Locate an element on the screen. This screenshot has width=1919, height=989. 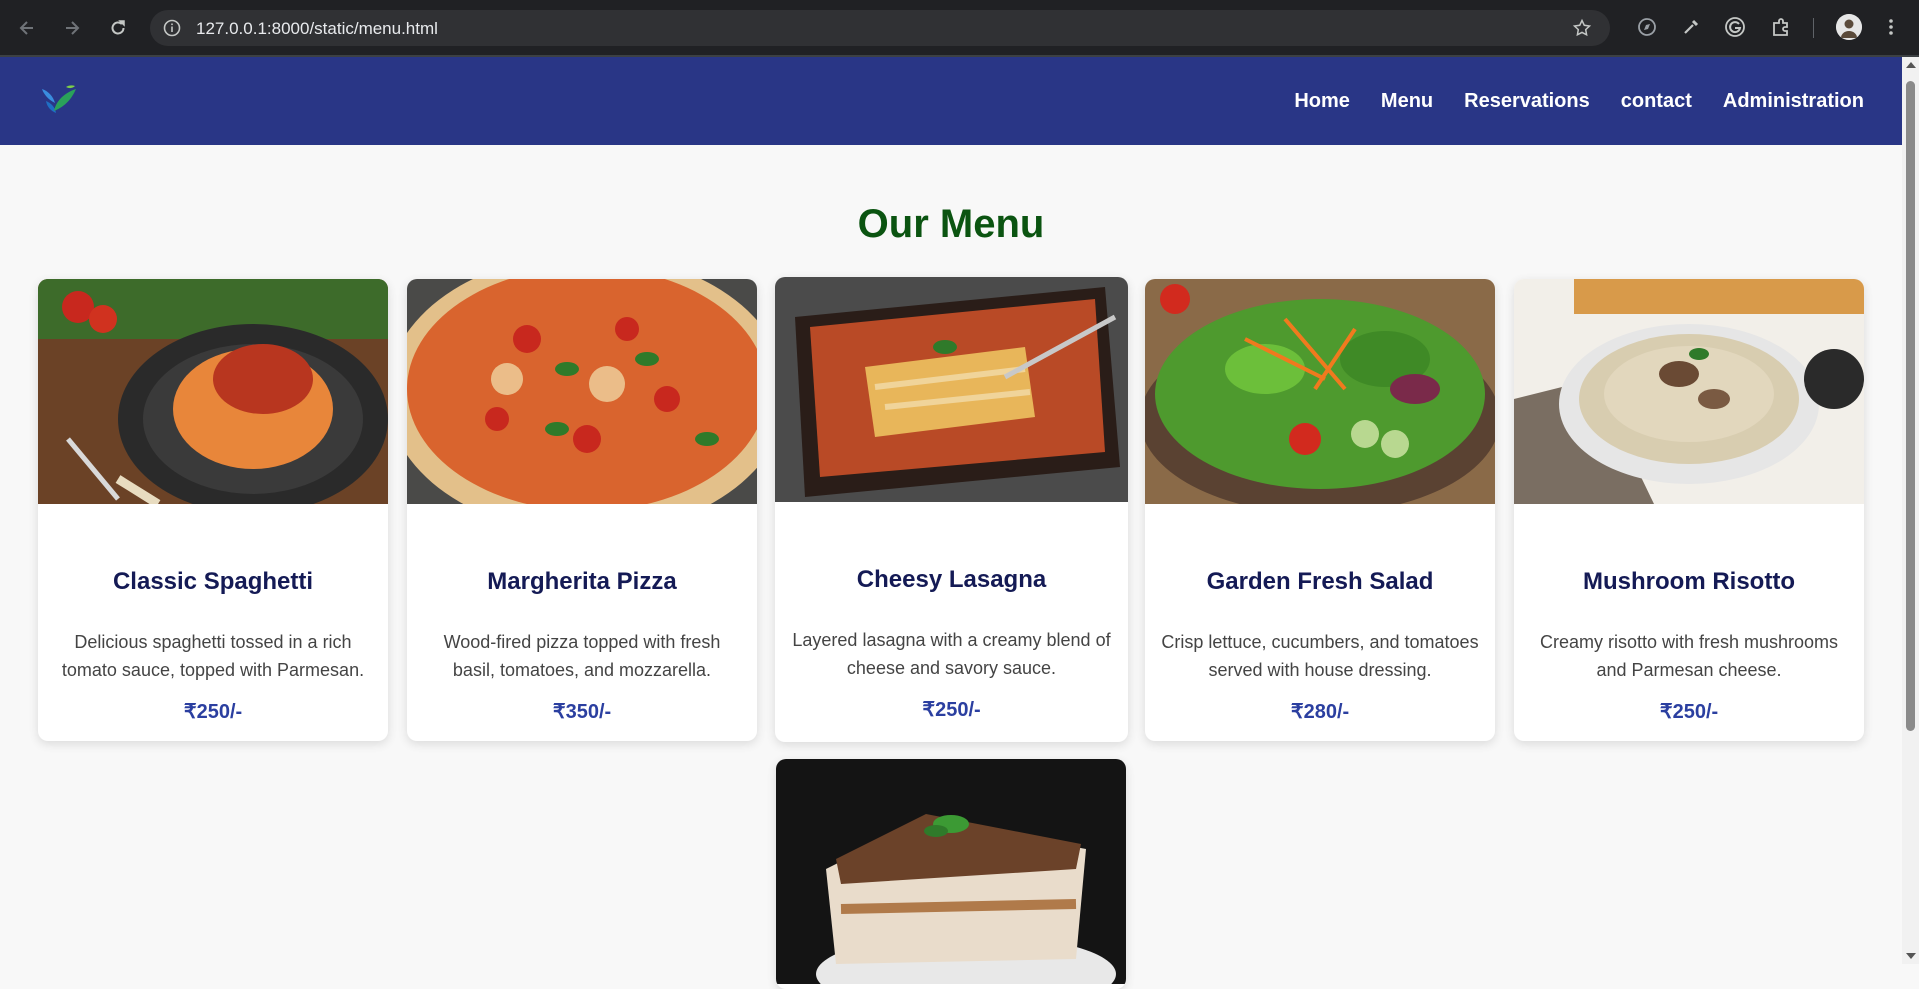
kebab-menu-icon is located at coordinates (1891, 27).